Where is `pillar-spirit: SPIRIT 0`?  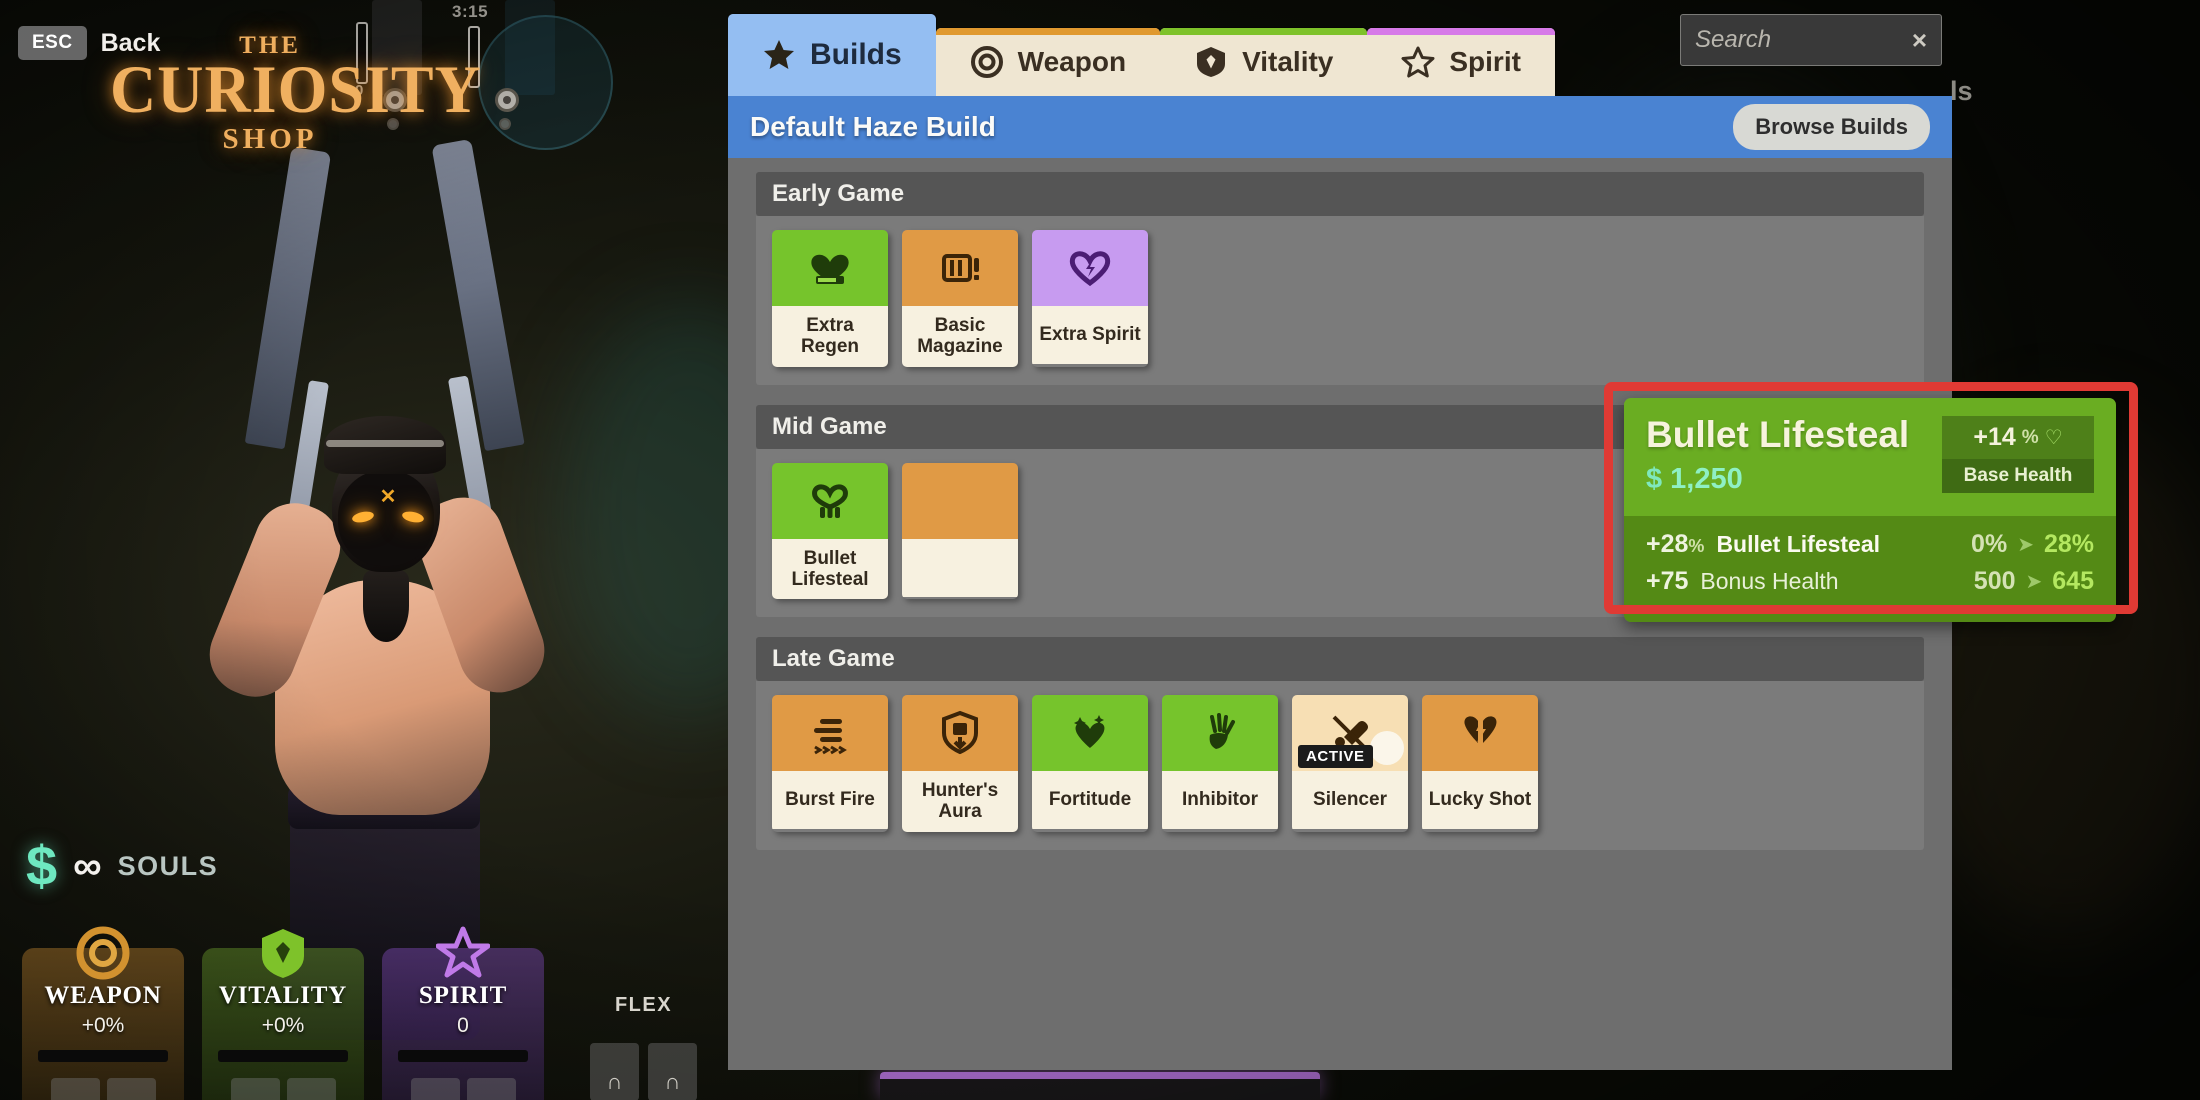
pillar-spirit: SPIRIT 0 is located at coordinates (463, 1013).